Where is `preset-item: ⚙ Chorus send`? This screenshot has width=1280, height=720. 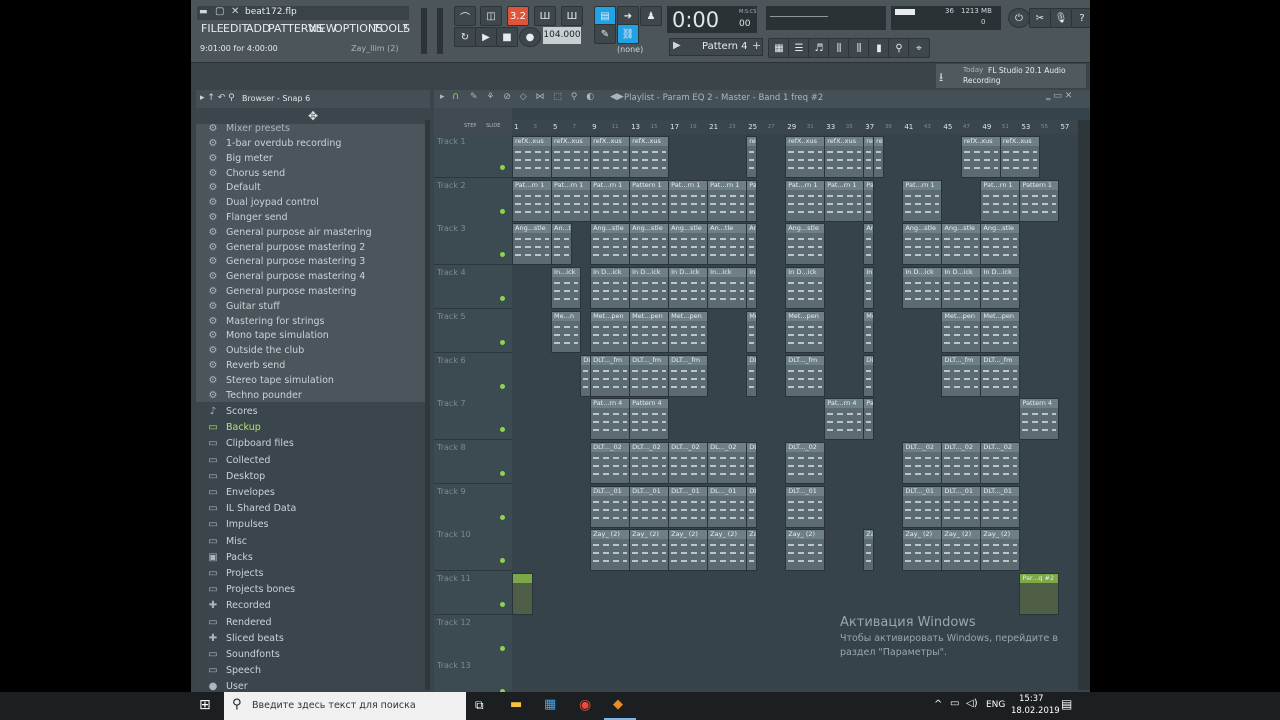
preset-item: ⚙ Chorus send is located at coordinates (313, 173).